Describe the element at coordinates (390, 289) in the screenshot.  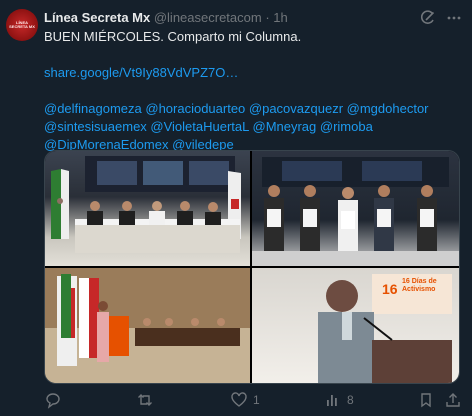
I see `svg-text: 16` at that location.